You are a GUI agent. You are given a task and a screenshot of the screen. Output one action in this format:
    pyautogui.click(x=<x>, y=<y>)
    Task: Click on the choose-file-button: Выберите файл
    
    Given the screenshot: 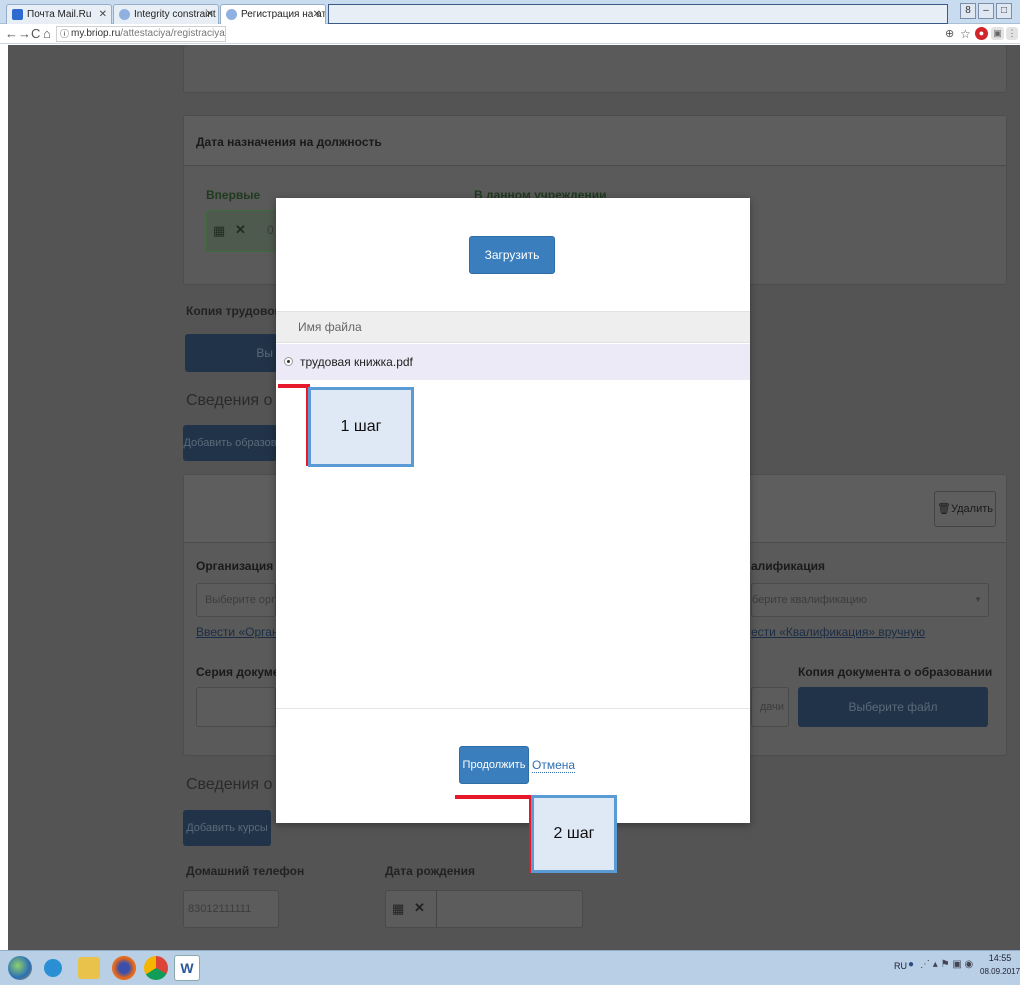 What is the action you would take?
    pyautogui.click(x=893, y=707)
    